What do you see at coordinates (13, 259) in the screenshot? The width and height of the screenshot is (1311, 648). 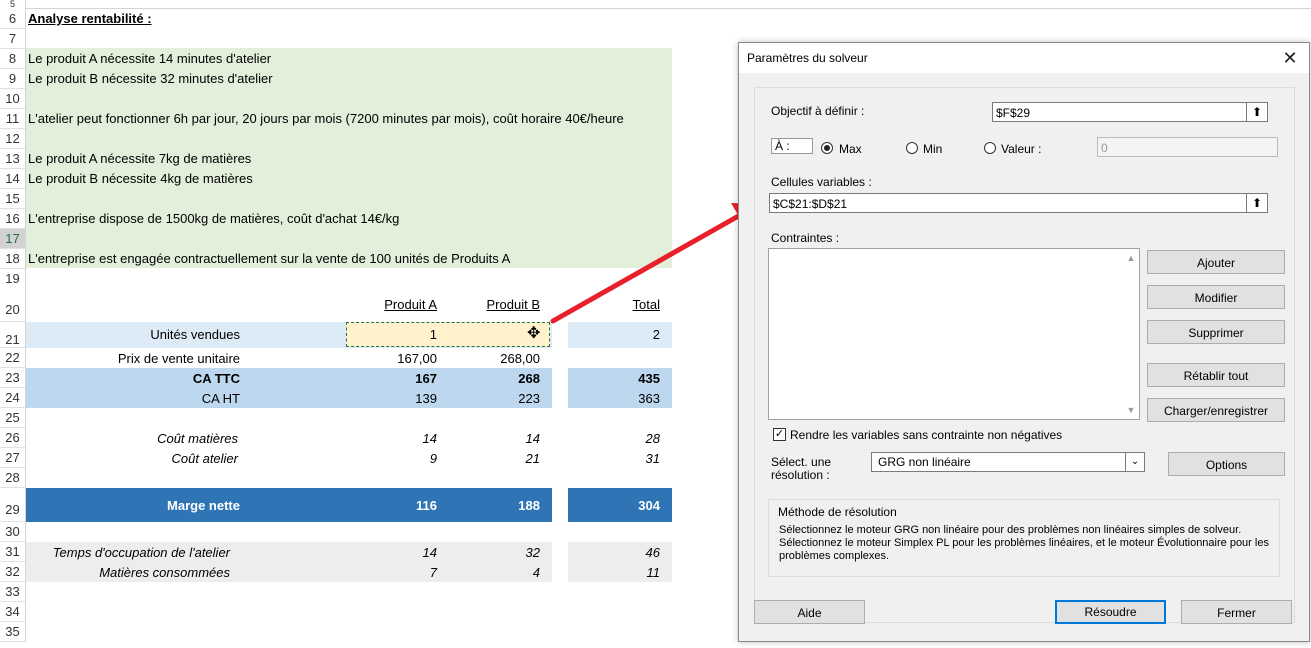 I see `row-number: 18` at bounding box center [13, 259].